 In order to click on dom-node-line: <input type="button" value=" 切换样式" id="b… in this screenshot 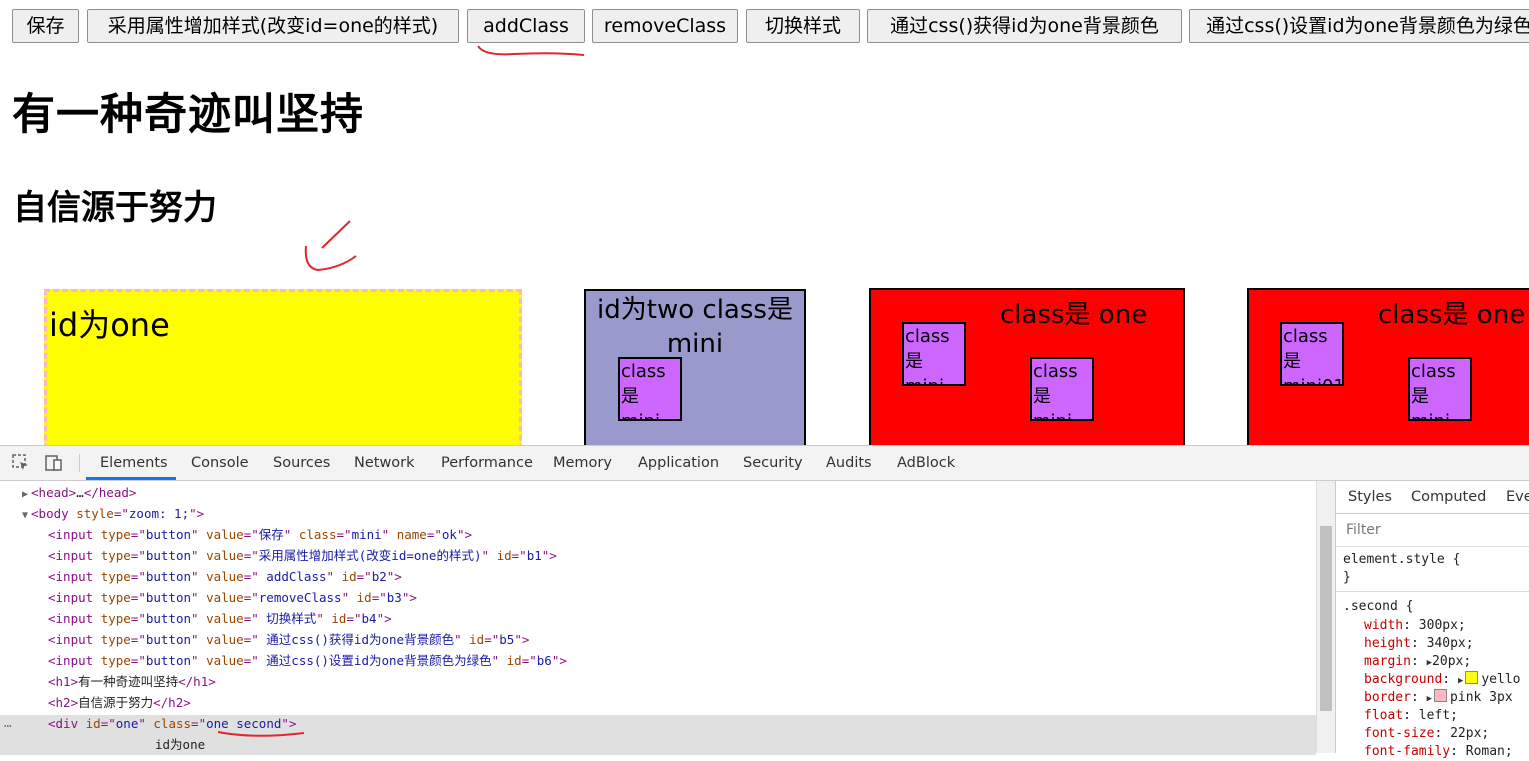, I will do `click(220, 619)`.